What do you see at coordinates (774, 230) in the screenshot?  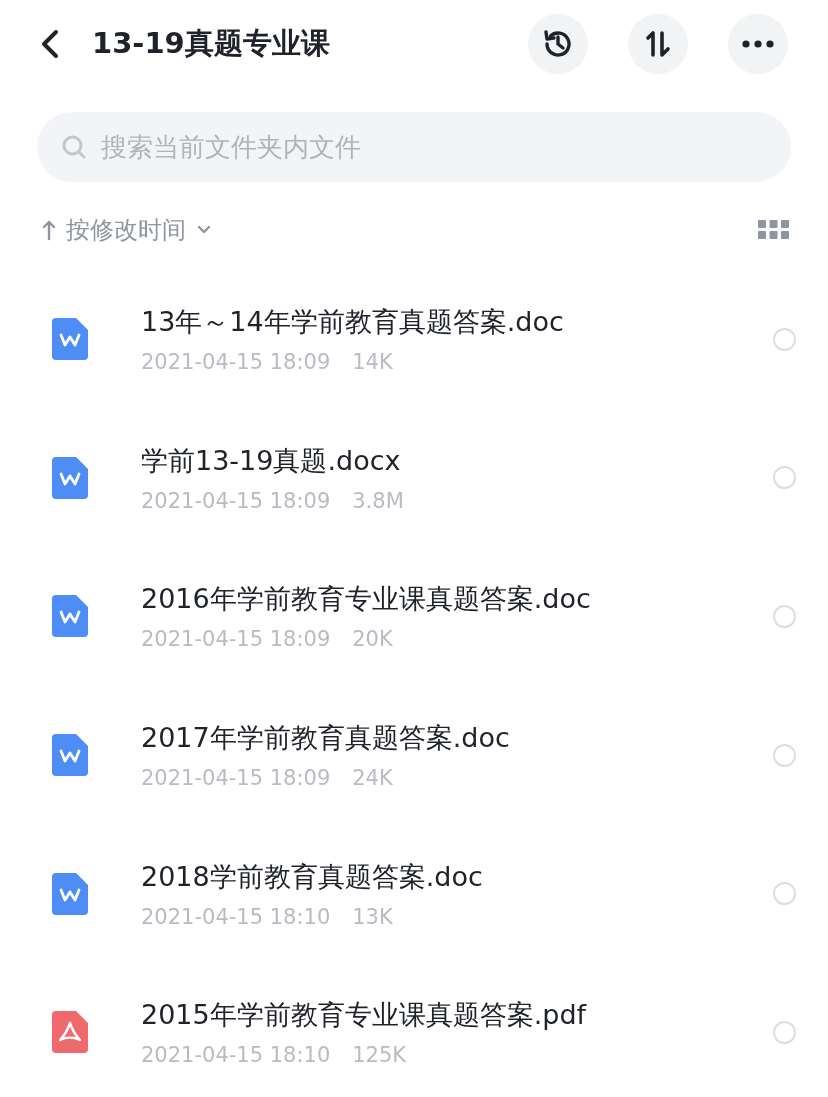 I see `grid-view-icon` at bounding box center [774, 230].